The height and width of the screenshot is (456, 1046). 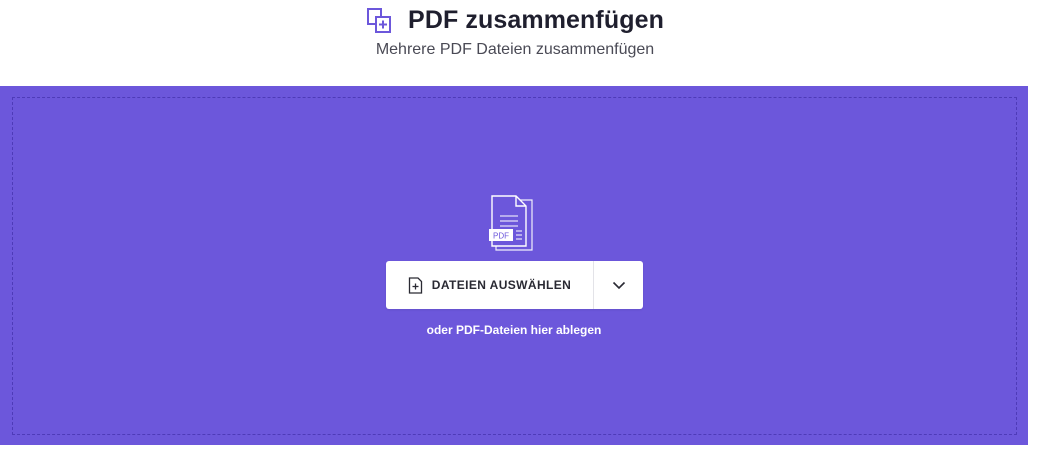 What do you see at coordinates (515, 49) in the screenshot?
I see `page-subtitle: Mehrere PDF Dateien zusammenfügen` at bounding box center [515, 49].